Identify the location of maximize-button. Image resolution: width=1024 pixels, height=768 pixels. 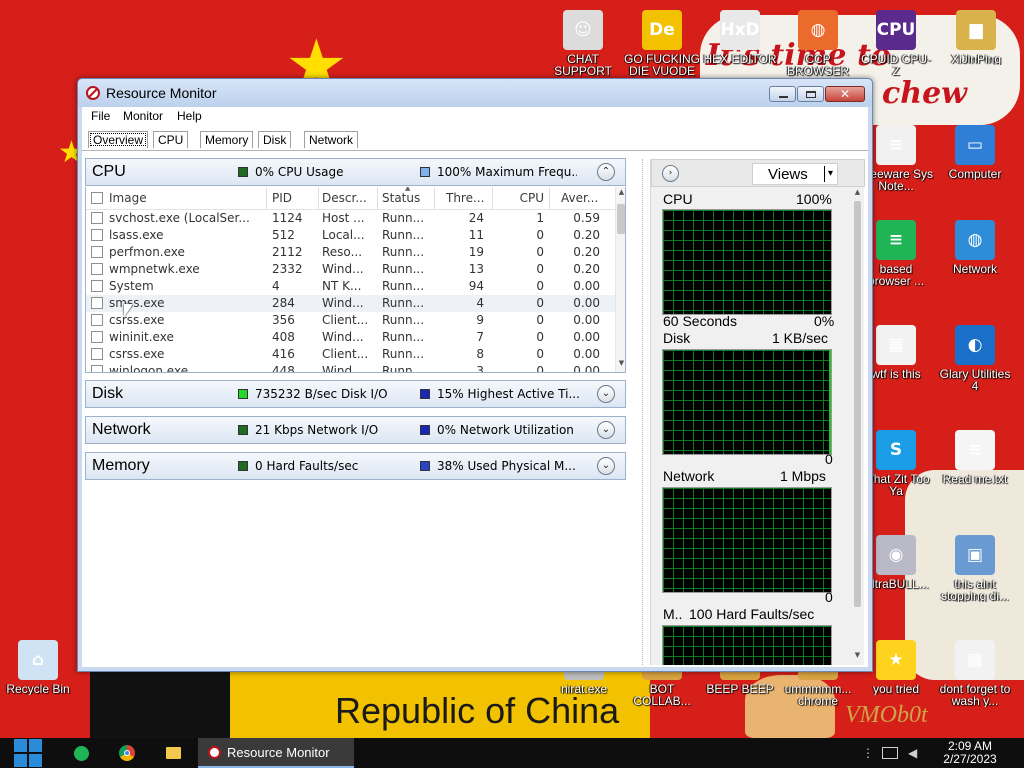
(810, 94).